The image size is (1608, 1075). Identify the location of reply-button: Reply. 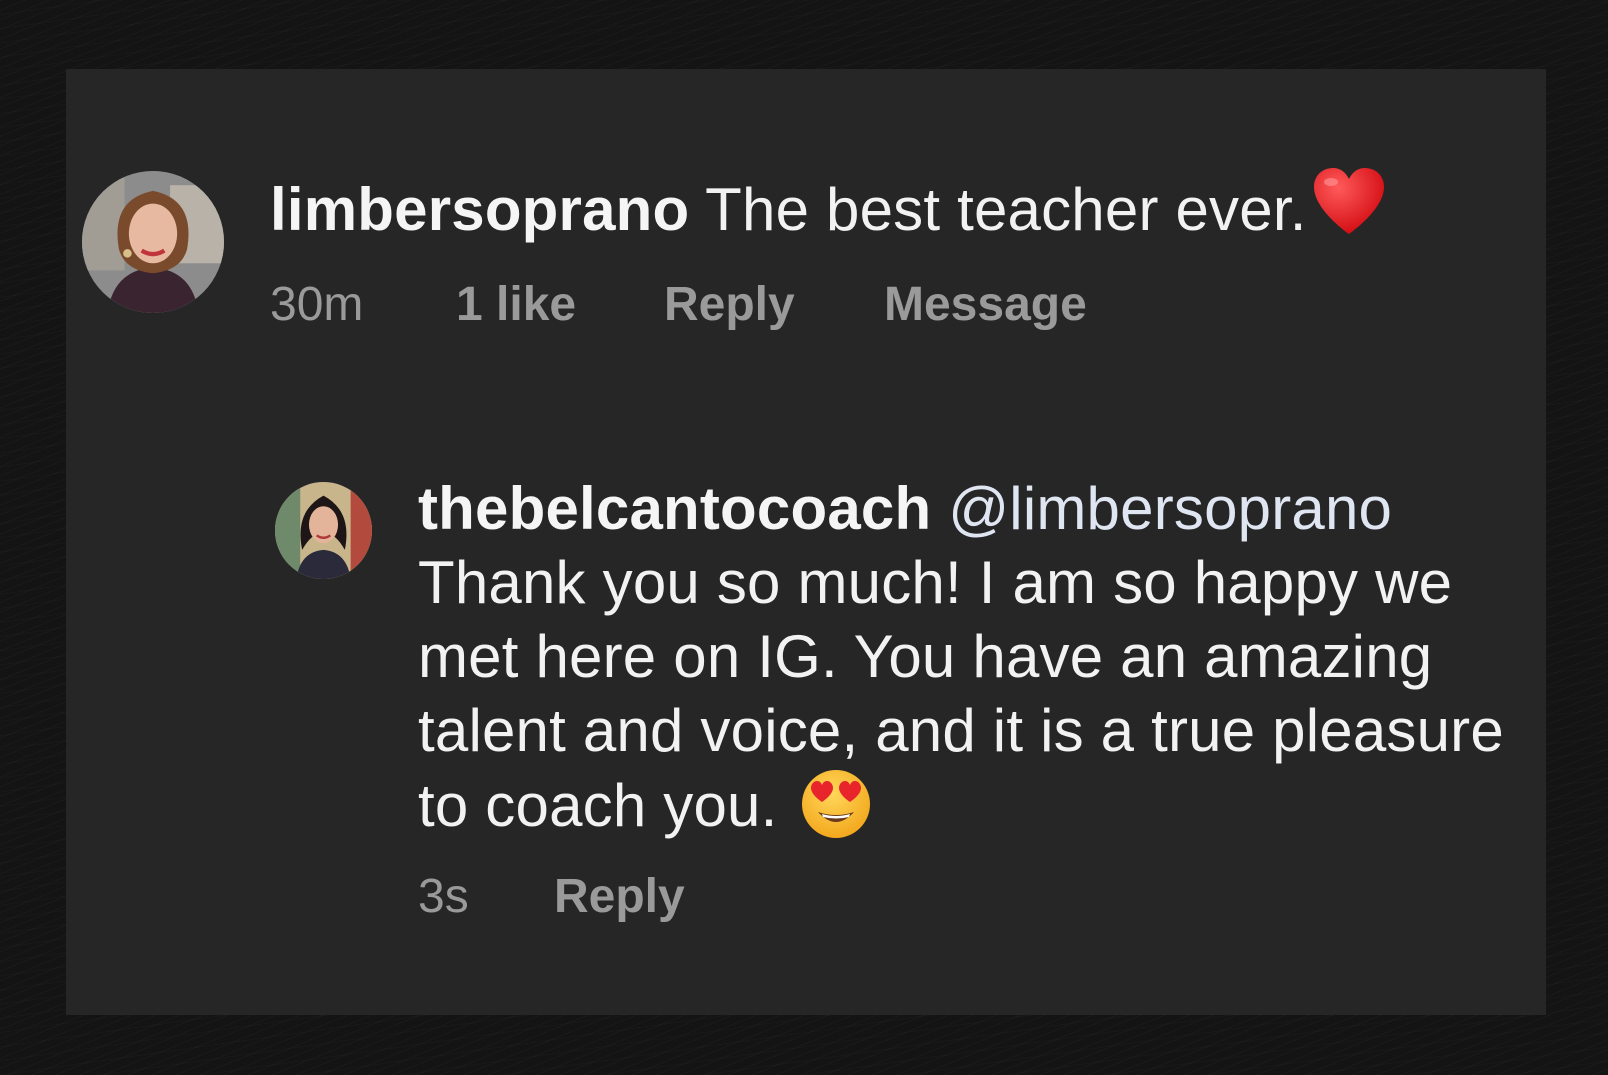
(729, 304).